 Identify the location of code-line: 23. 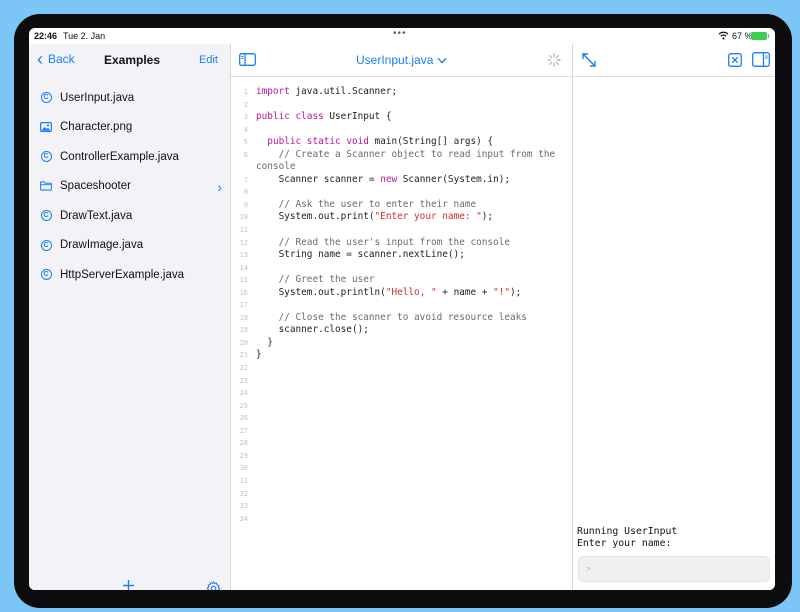
(402, 381).